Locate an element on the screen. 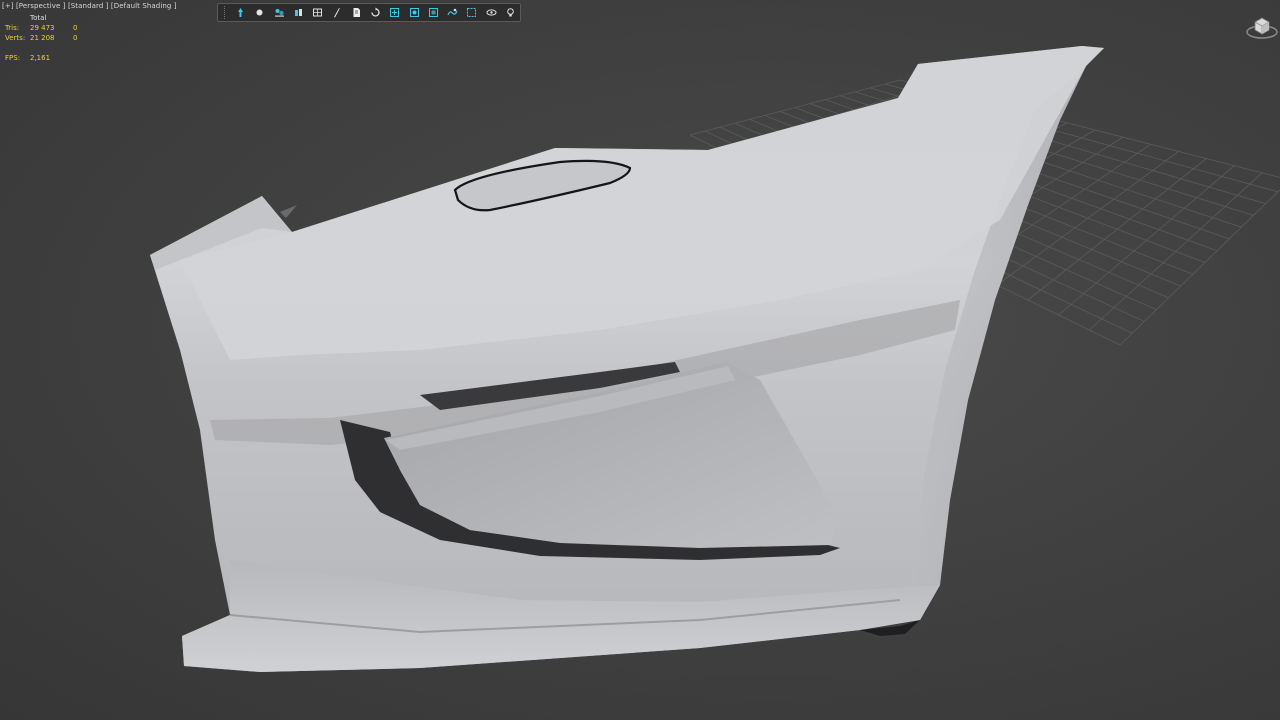 The width and height of the screenshot is (1280, 720). shadows-icon is located at coordinates (279, 13).